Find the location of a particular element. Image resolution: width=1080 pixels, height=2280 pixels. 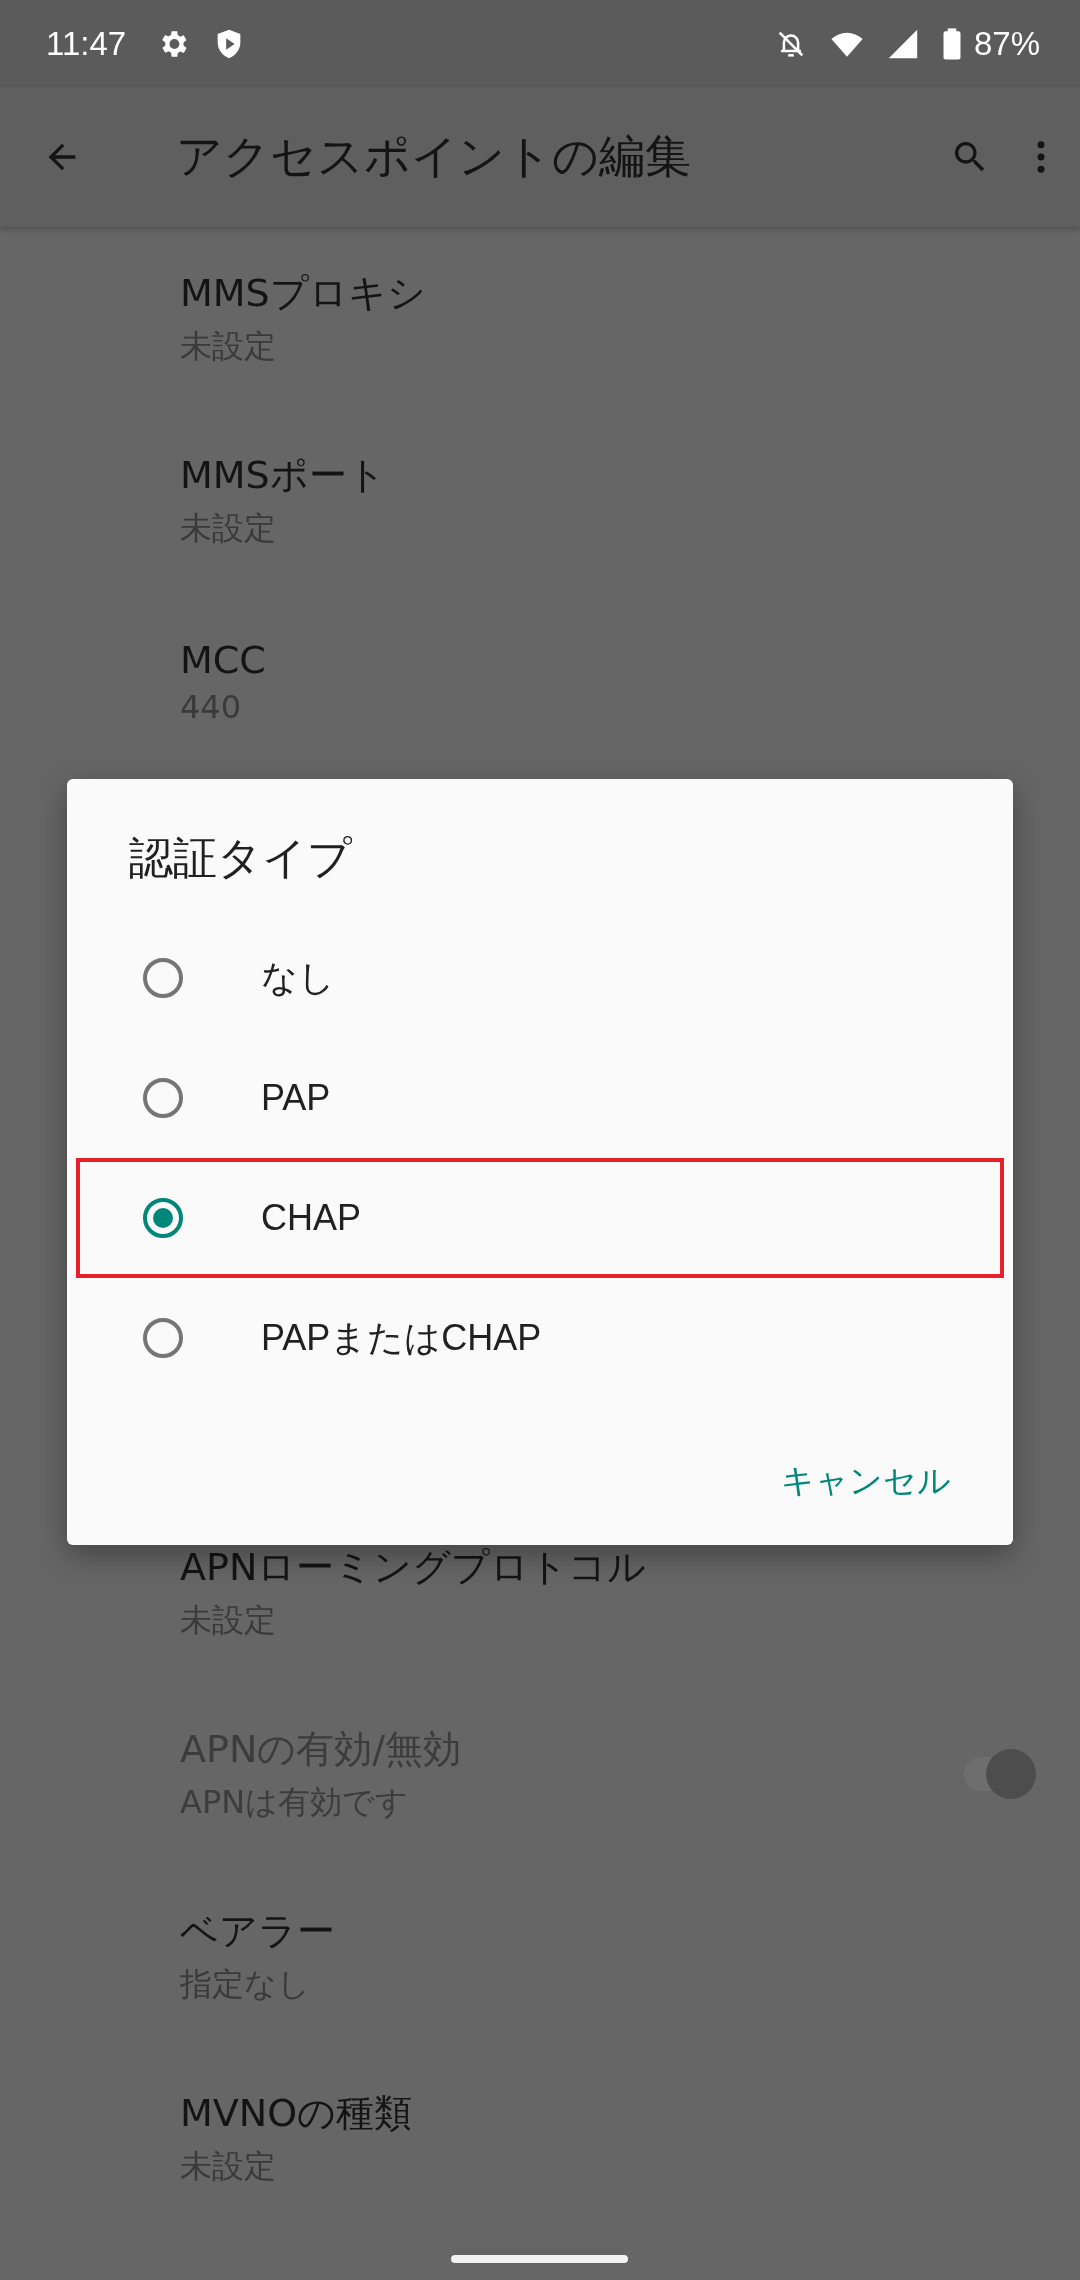

setting-title: MCC is located at coordinates (223, 660).